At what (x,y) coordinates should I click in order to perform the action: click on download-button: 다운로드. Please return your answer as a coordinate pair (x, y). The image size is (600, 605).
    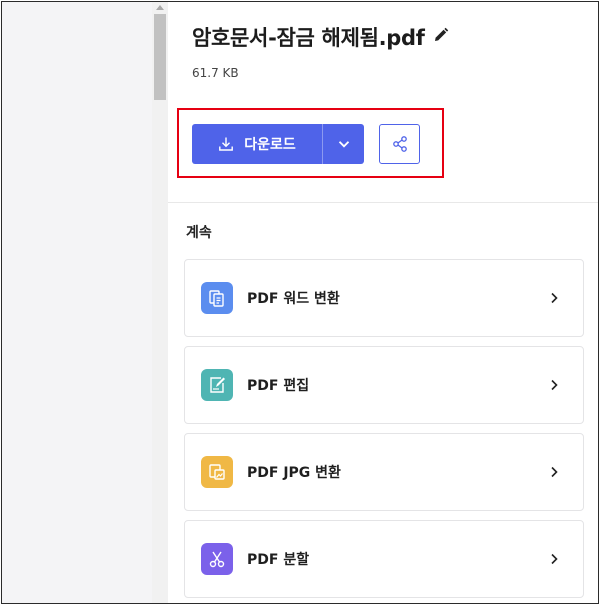
    Looking at the image, I should click on (257, 144).